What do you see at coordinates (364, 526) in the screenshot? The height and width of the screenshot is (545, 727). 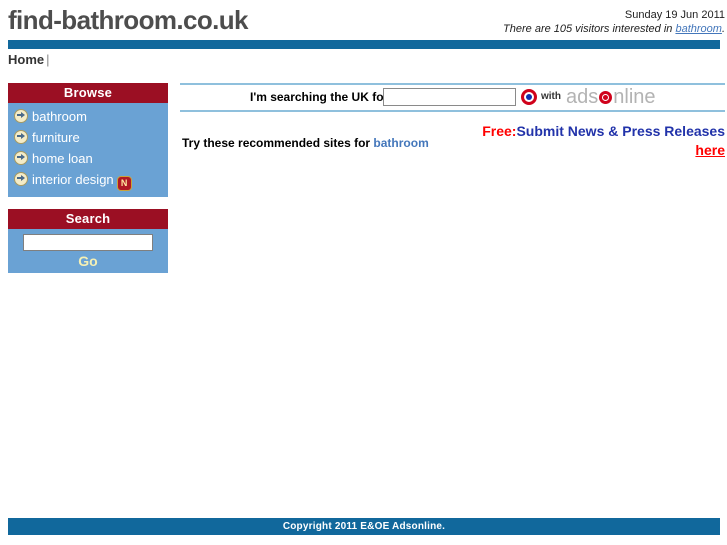 I see `page-footer: Copyright 2011 E&OE Adsonline.` at bounding box center [364, 526].